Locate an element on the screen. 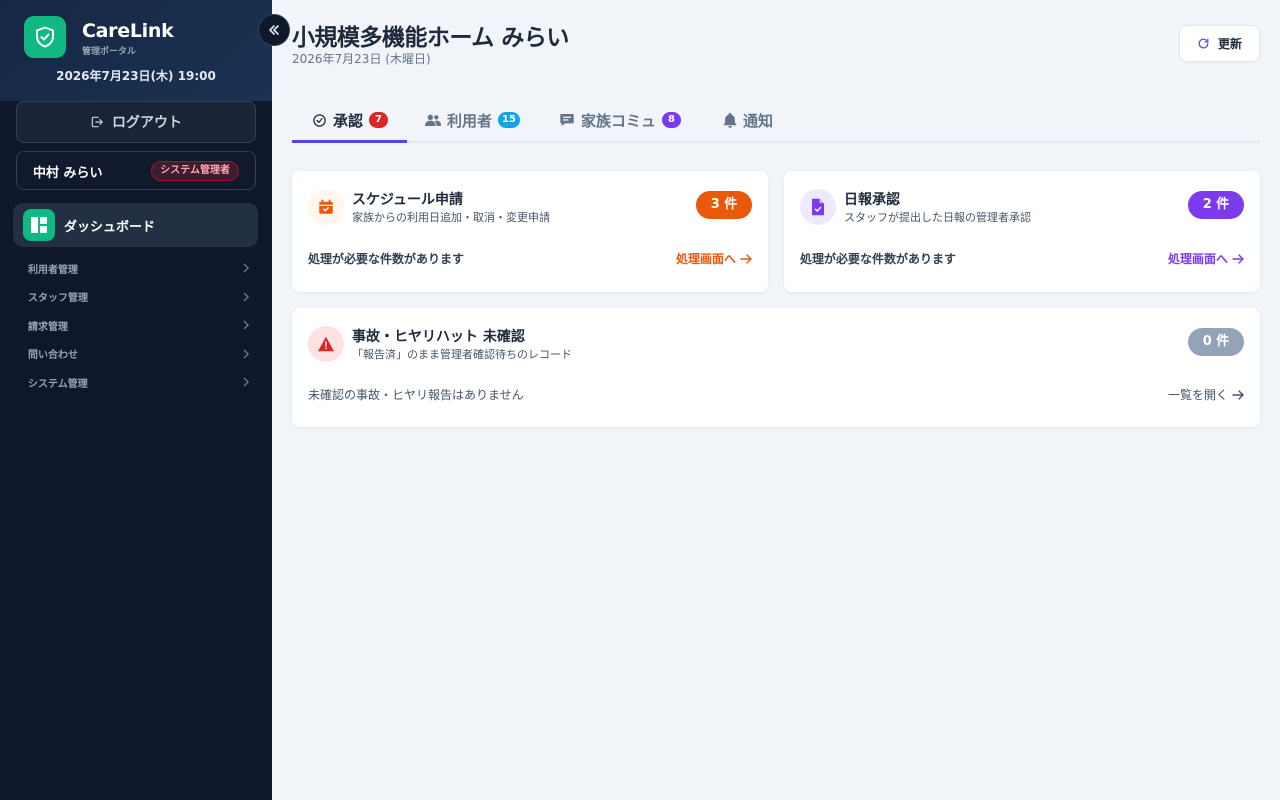 The height and width of the screenshot is (800, 1280). refresh-button: 更新 is located at coordinates (1219, 43).